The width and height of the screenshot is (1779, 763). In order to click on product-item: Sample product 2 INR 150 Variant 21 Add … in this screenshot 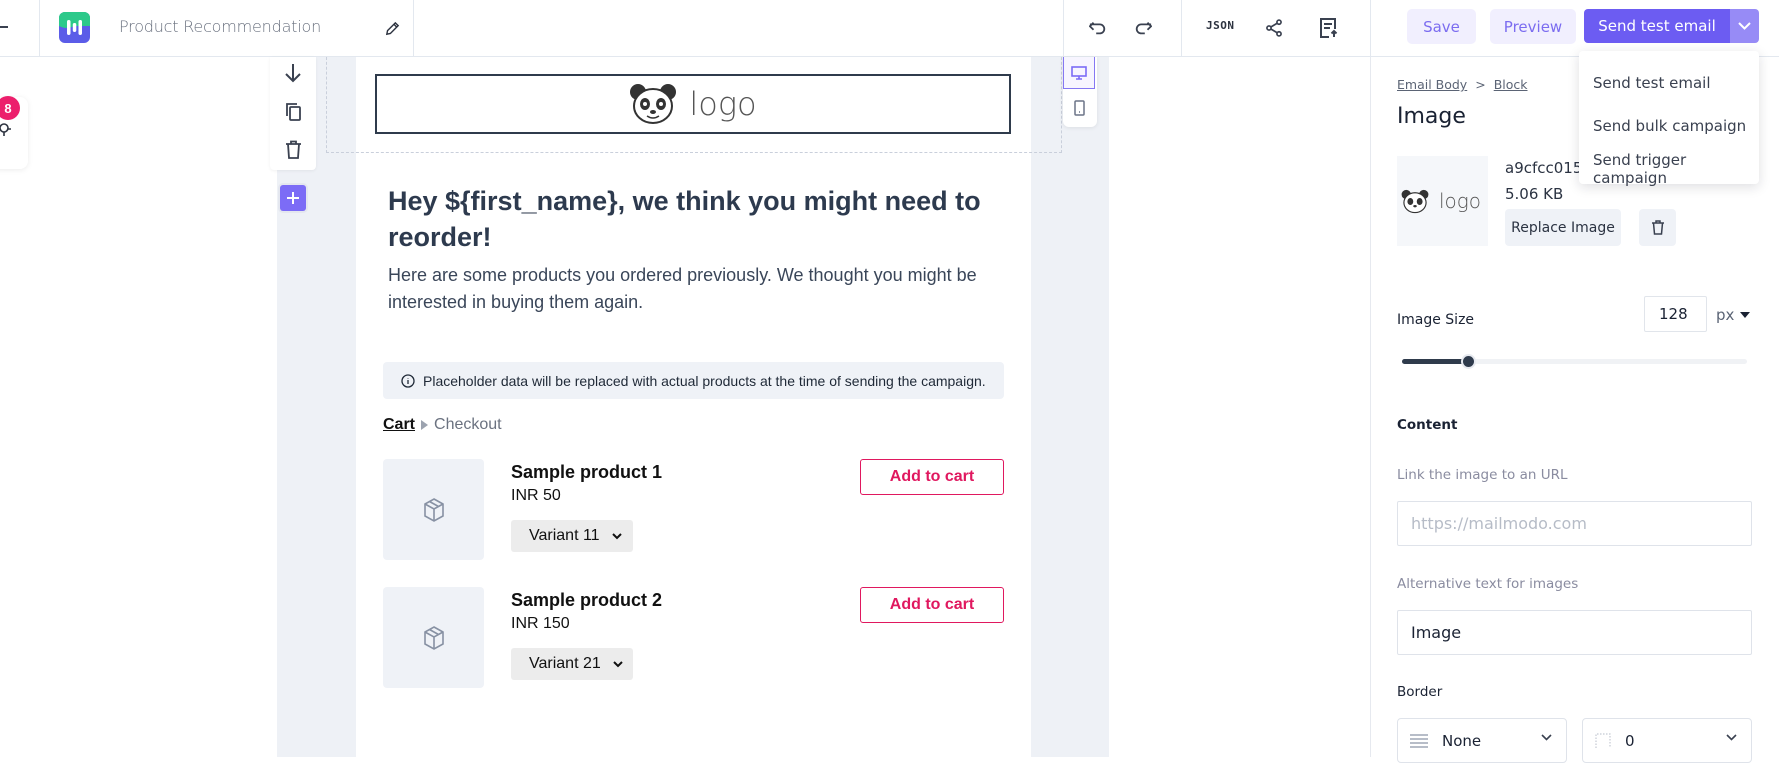, I will do `click(693, 637)`.